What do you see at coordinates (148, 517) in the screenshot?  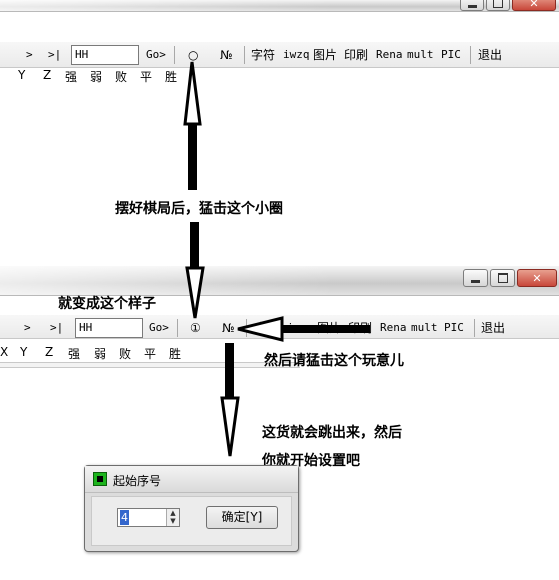 I see `start-number-spinner: 4 ▲ ▼` at bounding box center [148, 517].